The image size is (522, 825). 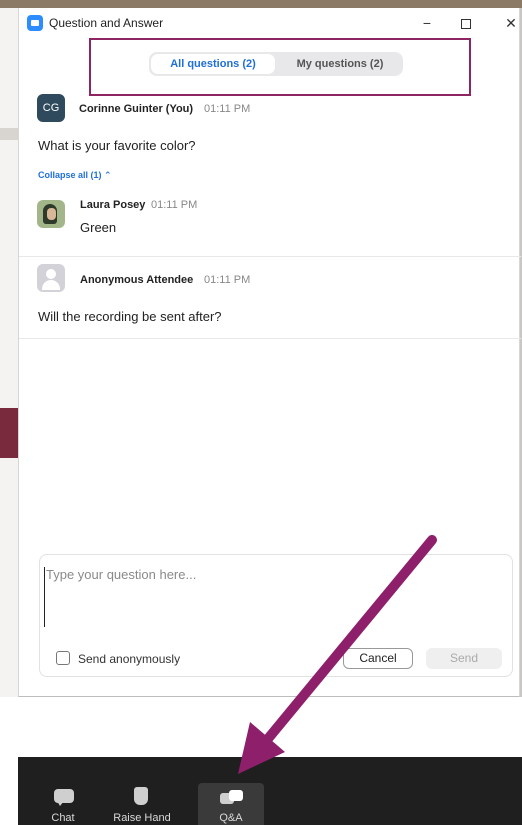 What do you see at coordinates (64, 797) in the screenshot?
I see `chat-icon` at bounding box center [64, 797].